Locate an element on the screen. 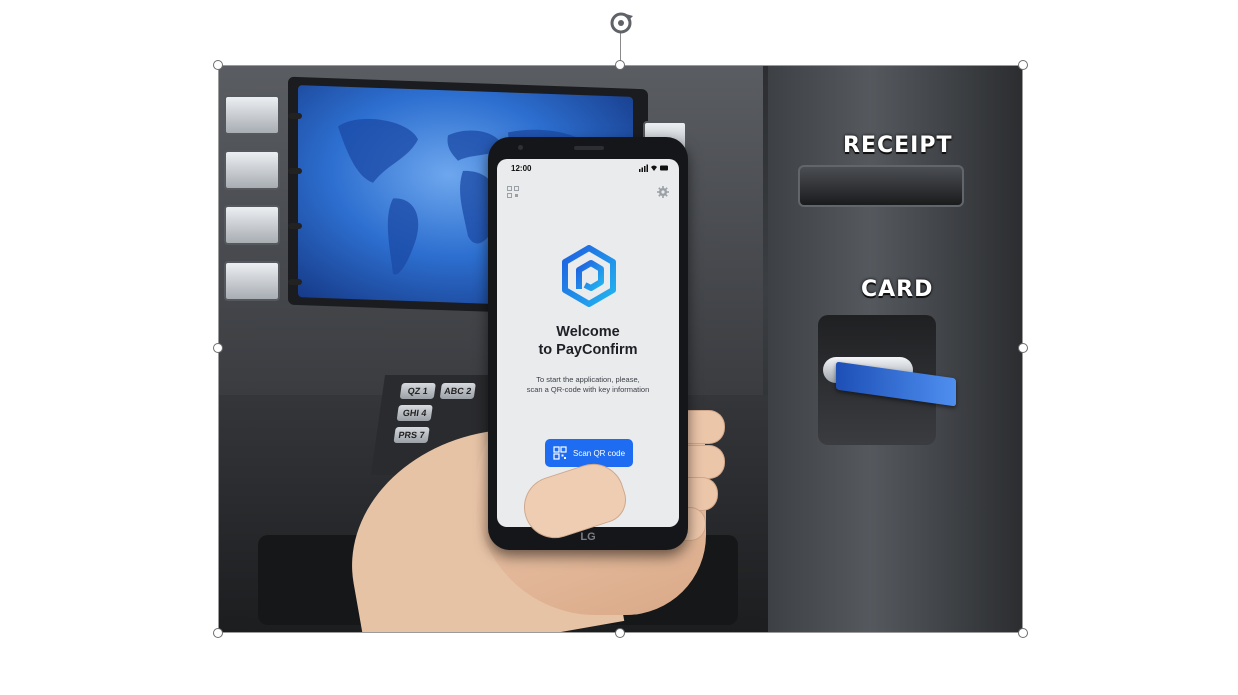 The height and width of the screenshot is (695, 1238). receipt-label: RECEIPT is located at coordinates (898, 145).